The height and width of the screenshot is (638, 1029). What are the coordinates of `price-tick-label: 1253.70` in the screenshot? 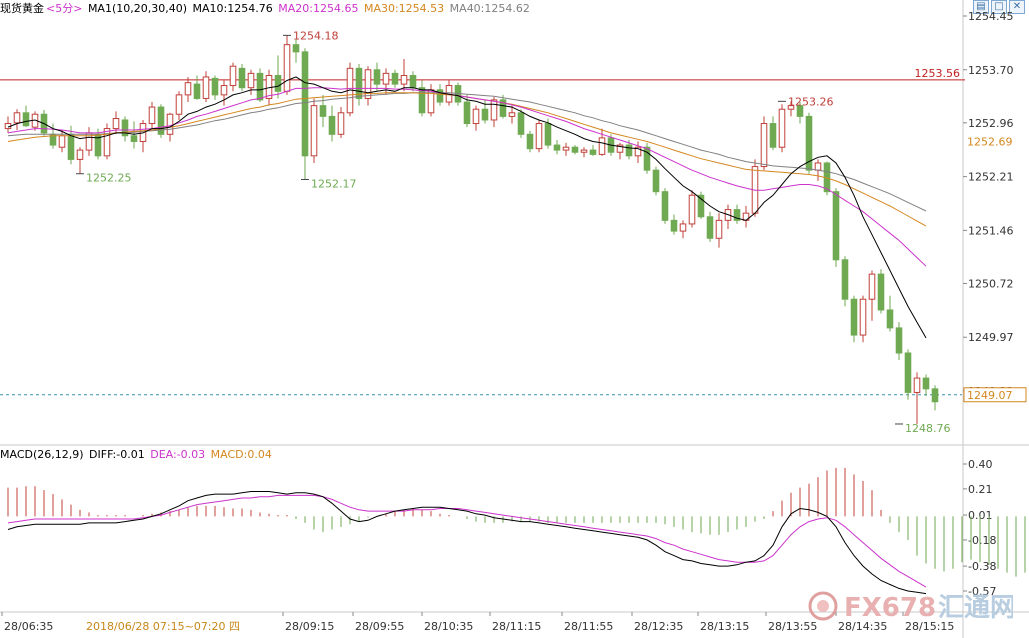 It's located at (991, 70).